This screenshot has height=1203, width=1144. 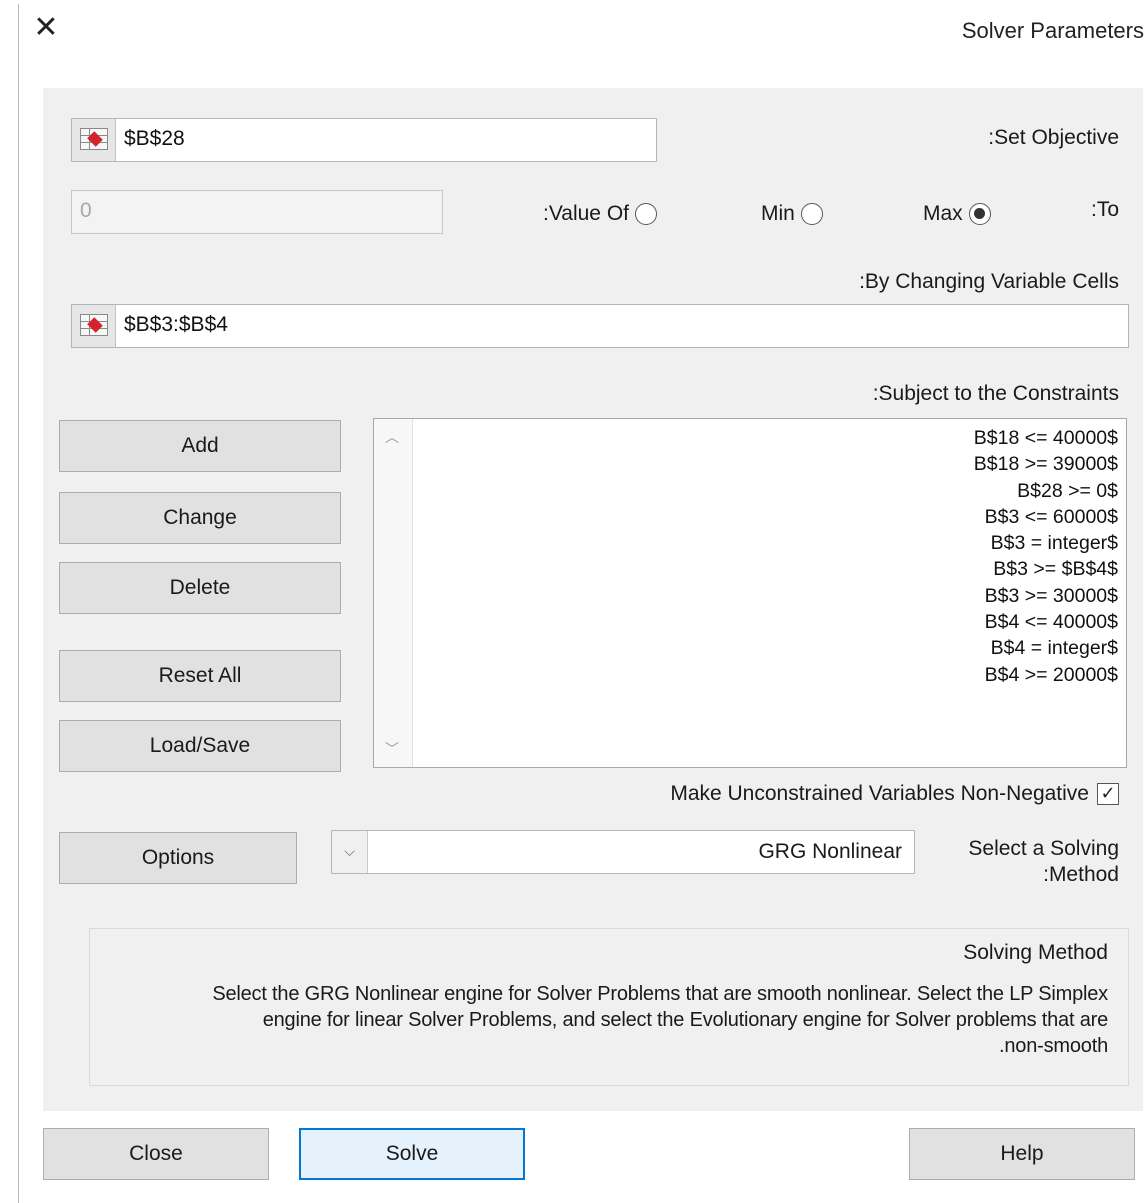 I want to click on close-button: Close, so click(x=156, y=1154).